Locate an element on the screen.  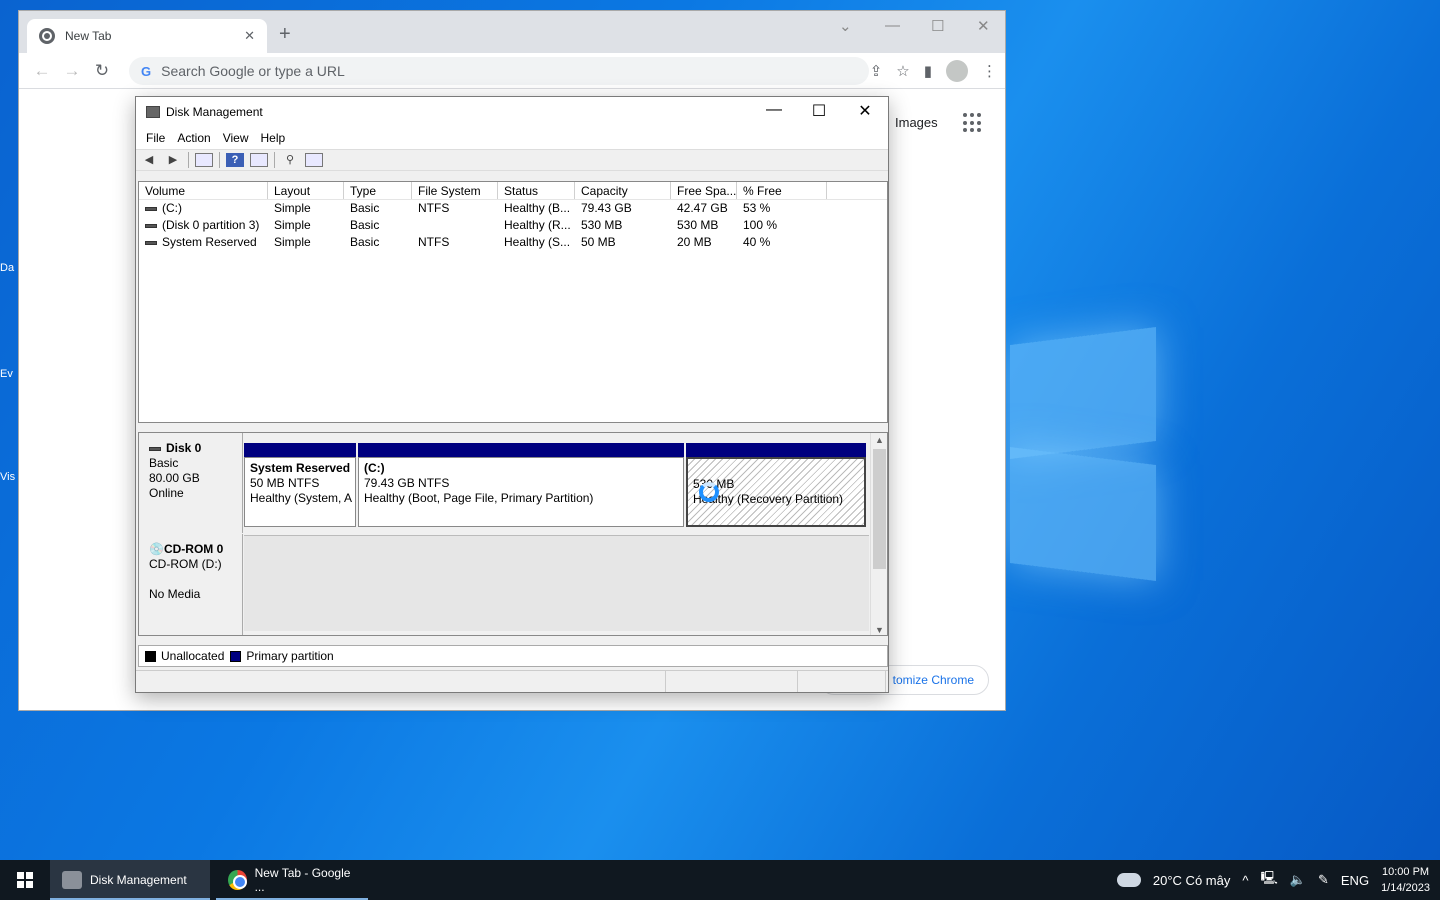
tab-close-icon: ✕ is located at coordinates (249, 36).